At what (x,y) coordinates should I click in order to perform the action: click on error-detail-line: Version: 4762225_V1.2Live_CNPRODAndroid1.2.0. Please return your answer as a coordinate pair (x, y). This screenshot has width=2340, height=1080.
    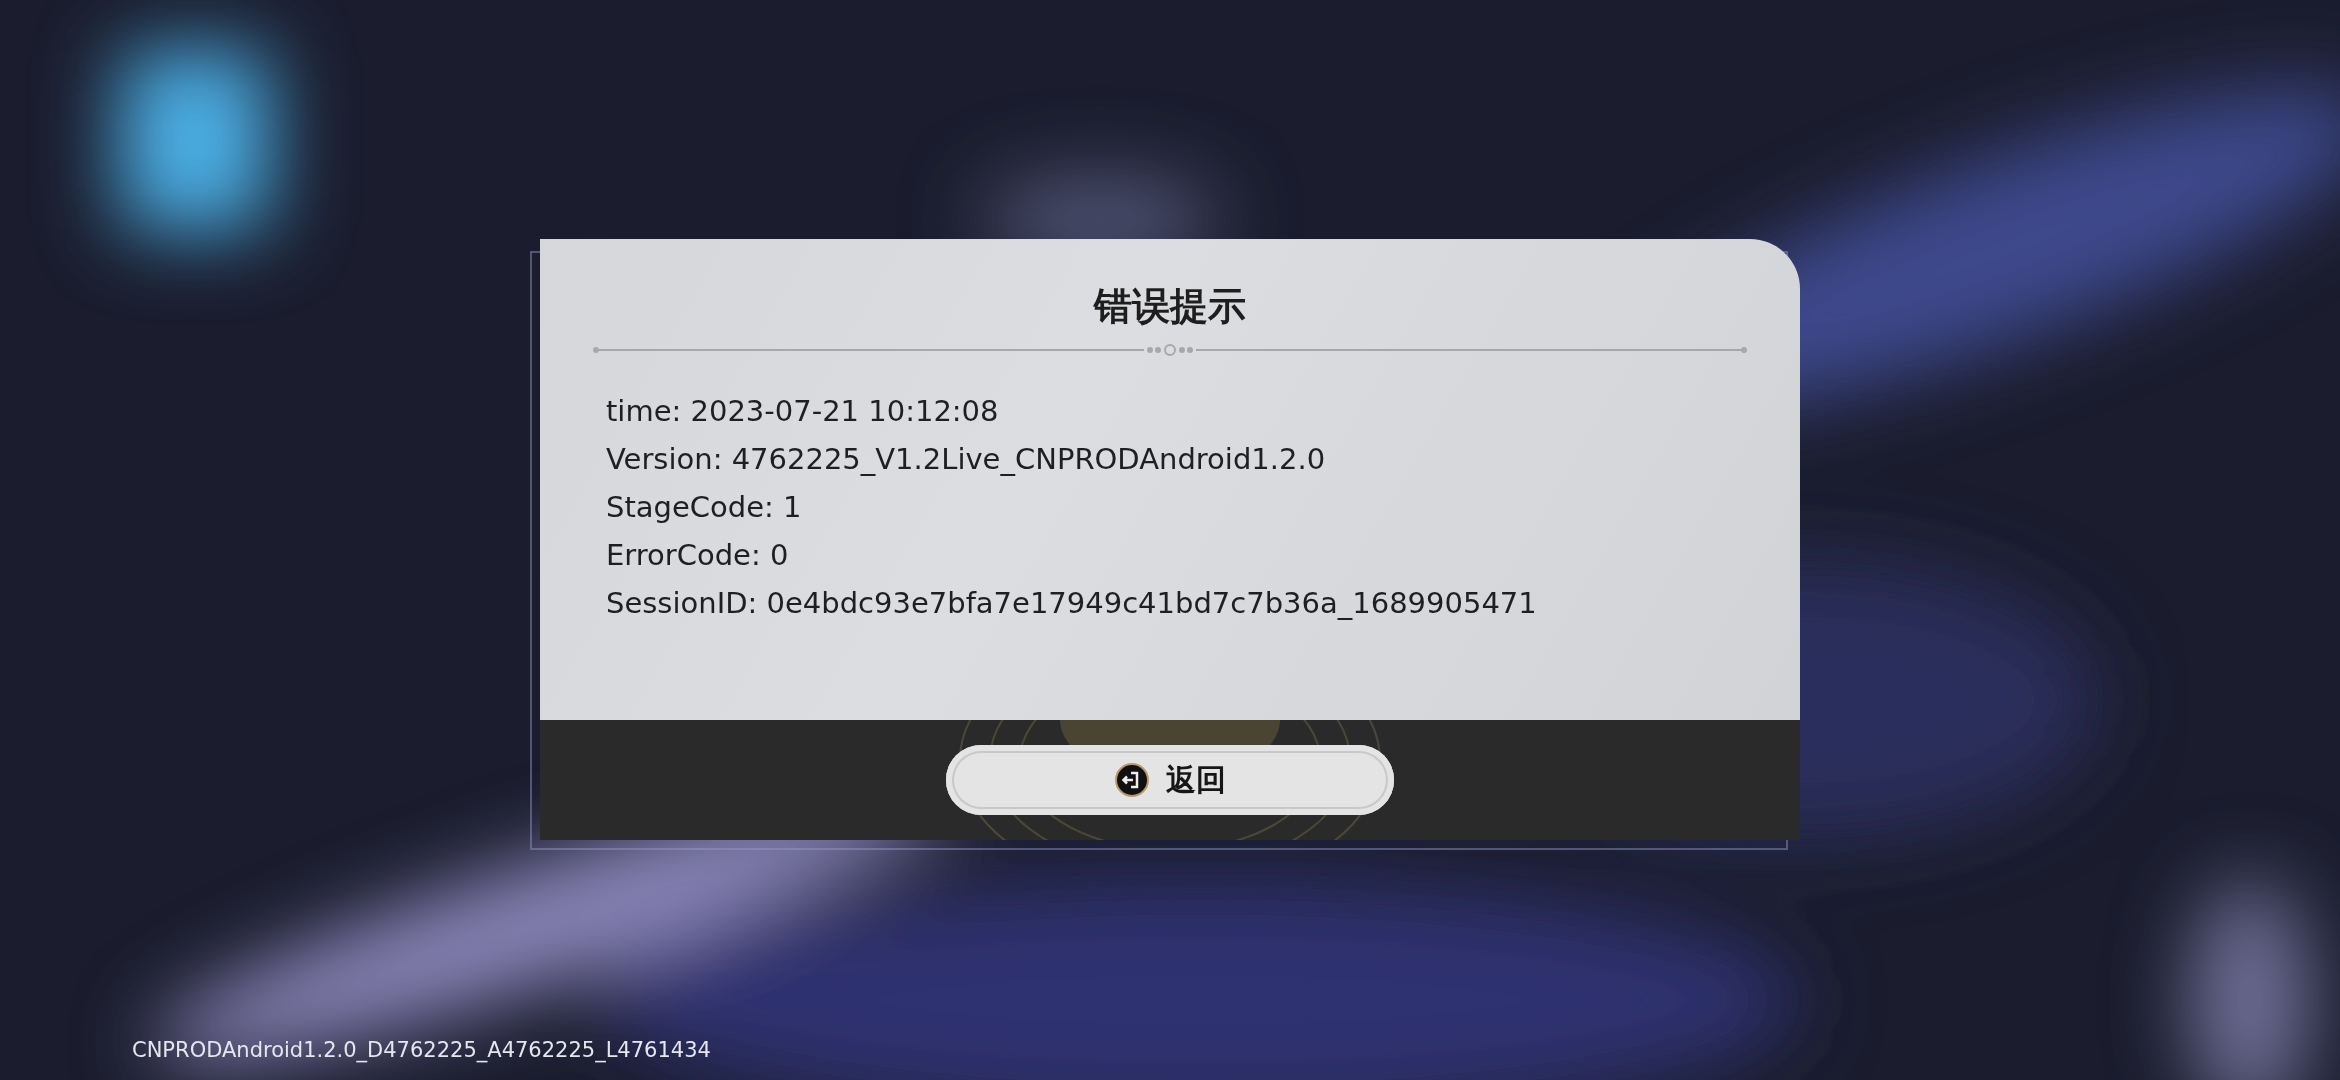
    Looking at the image, I should click on (966, 459).